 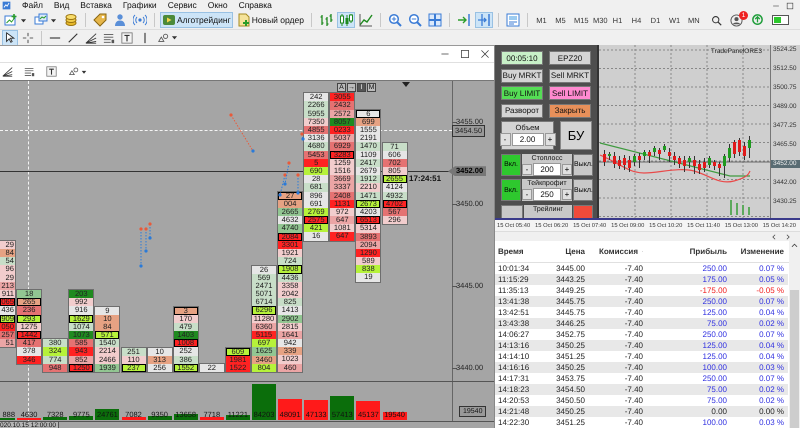 What do you see at coordinates (781, 20) in the screenshot?
I see `battery-icon` at bounding box center [781, 20].